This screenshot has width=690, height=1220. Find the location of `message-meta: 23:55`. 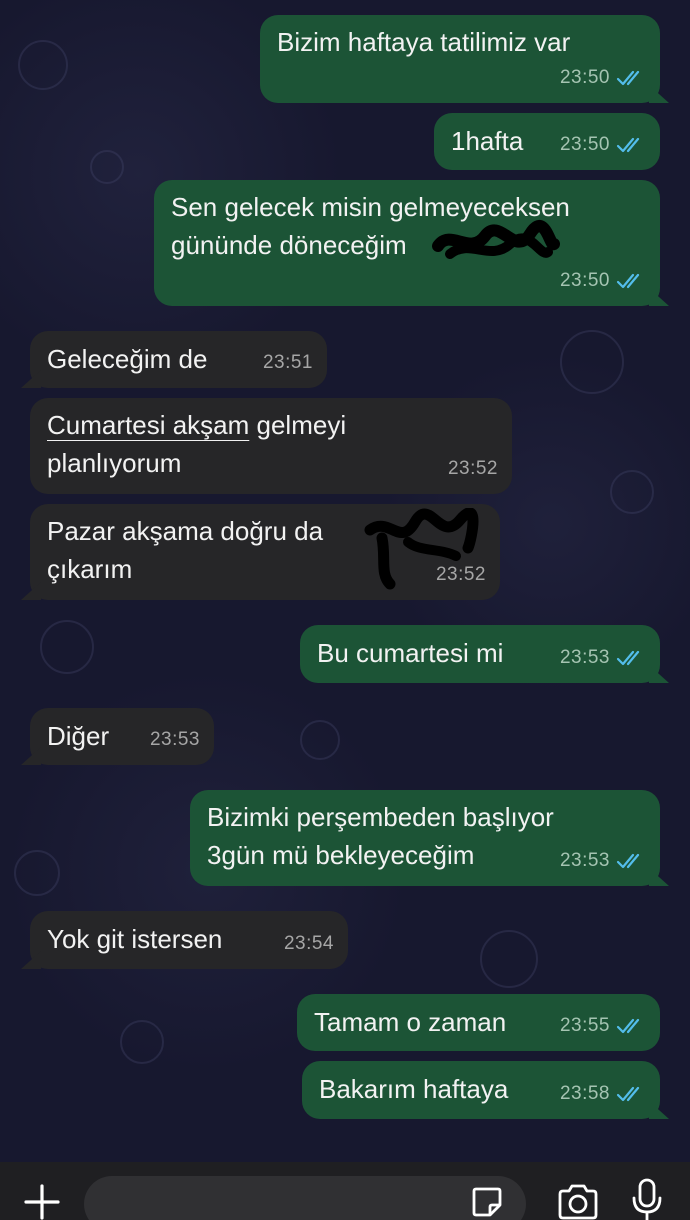

message-meta: 23:55 is located at coordinates (602, 1026).